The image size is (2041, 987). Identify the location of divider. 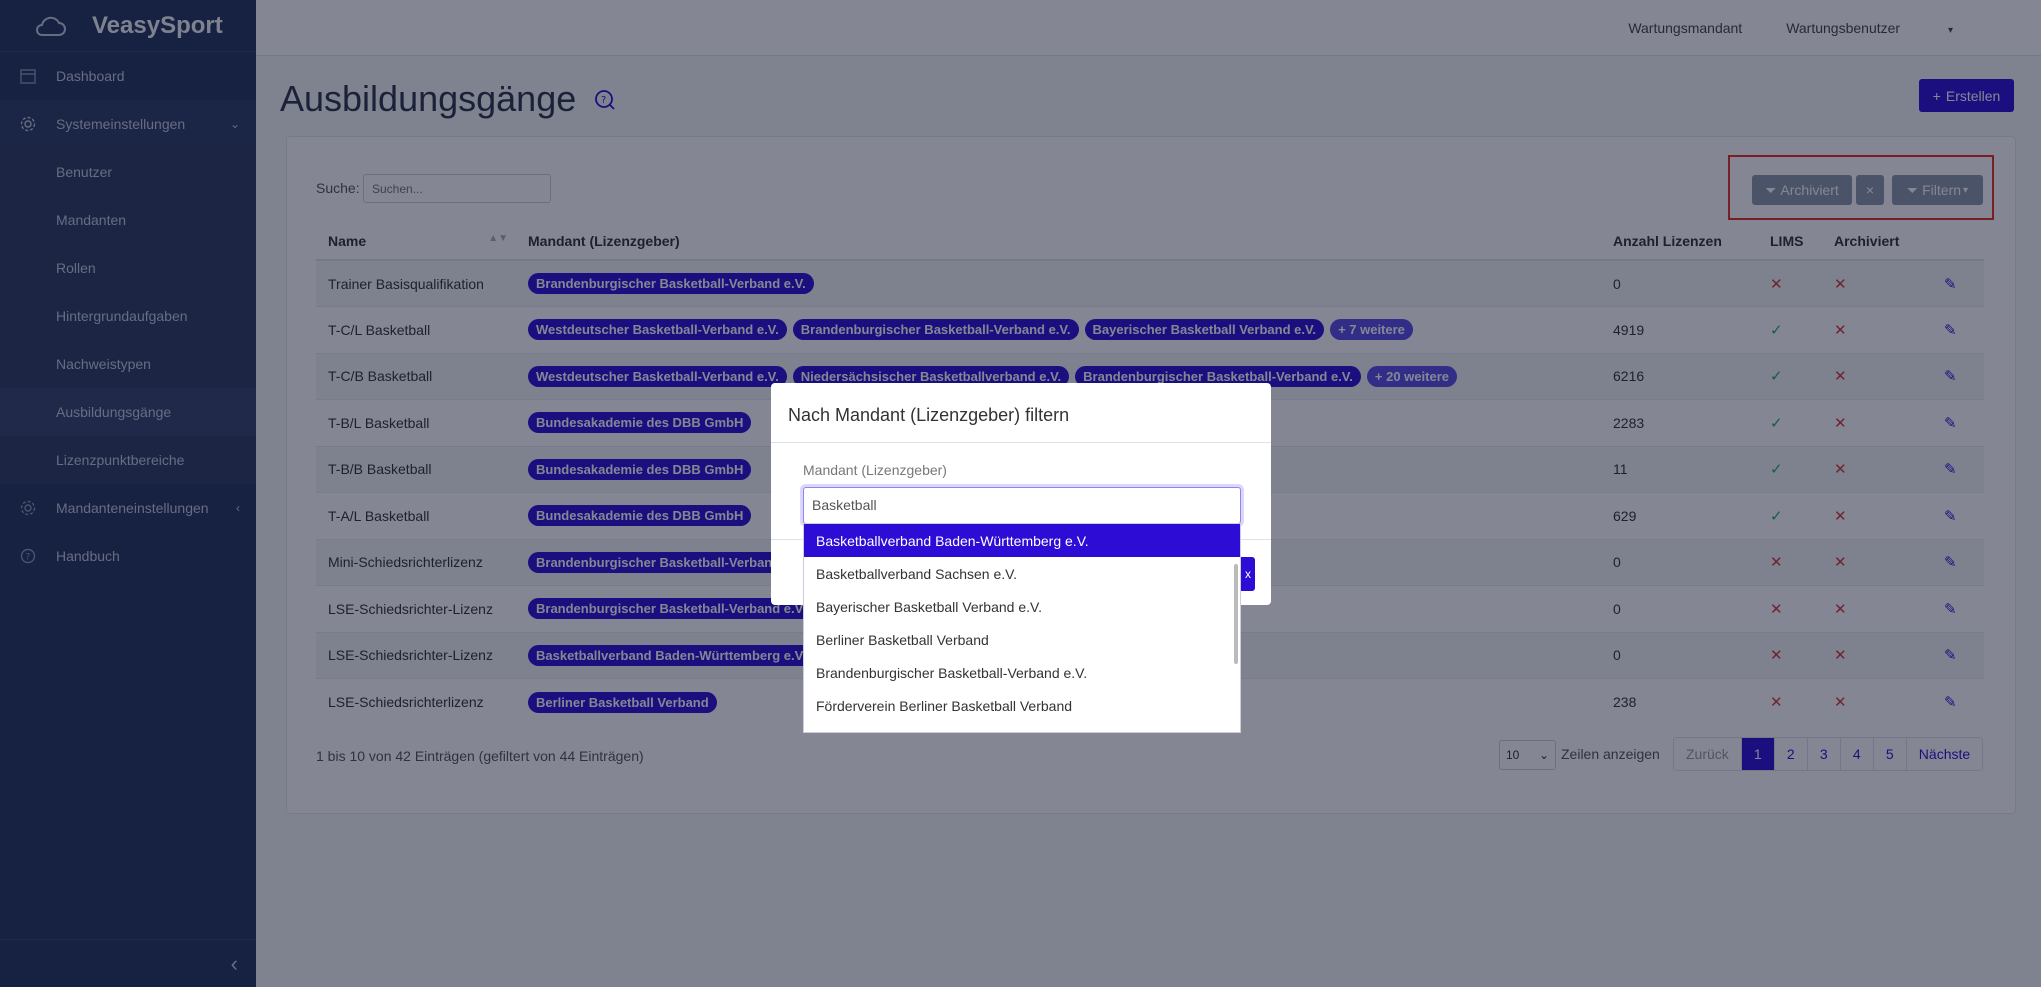
(1021, 442).